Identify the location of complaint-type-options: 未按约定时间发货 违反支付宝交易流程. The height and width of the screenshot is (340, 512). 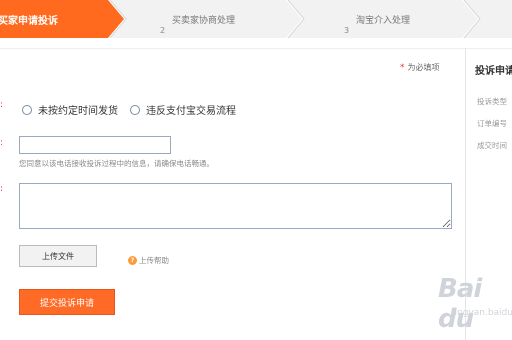
(135, 109).